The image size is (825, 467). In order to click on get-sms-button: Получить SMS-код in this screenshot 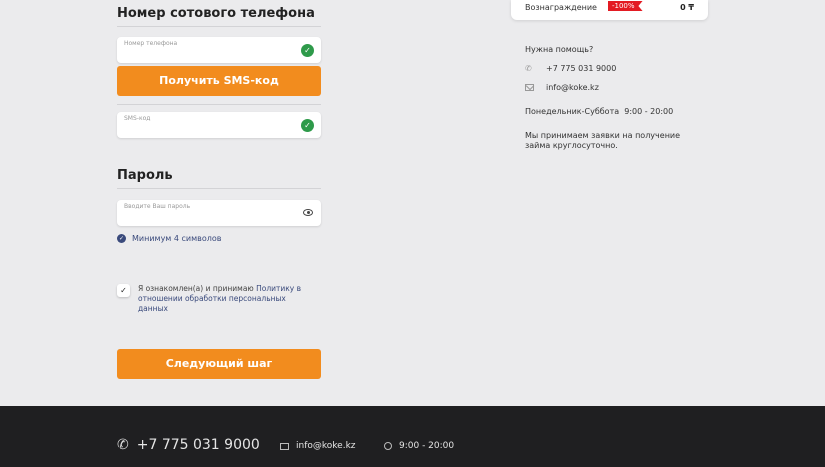, I will do `click(219, 81)`.